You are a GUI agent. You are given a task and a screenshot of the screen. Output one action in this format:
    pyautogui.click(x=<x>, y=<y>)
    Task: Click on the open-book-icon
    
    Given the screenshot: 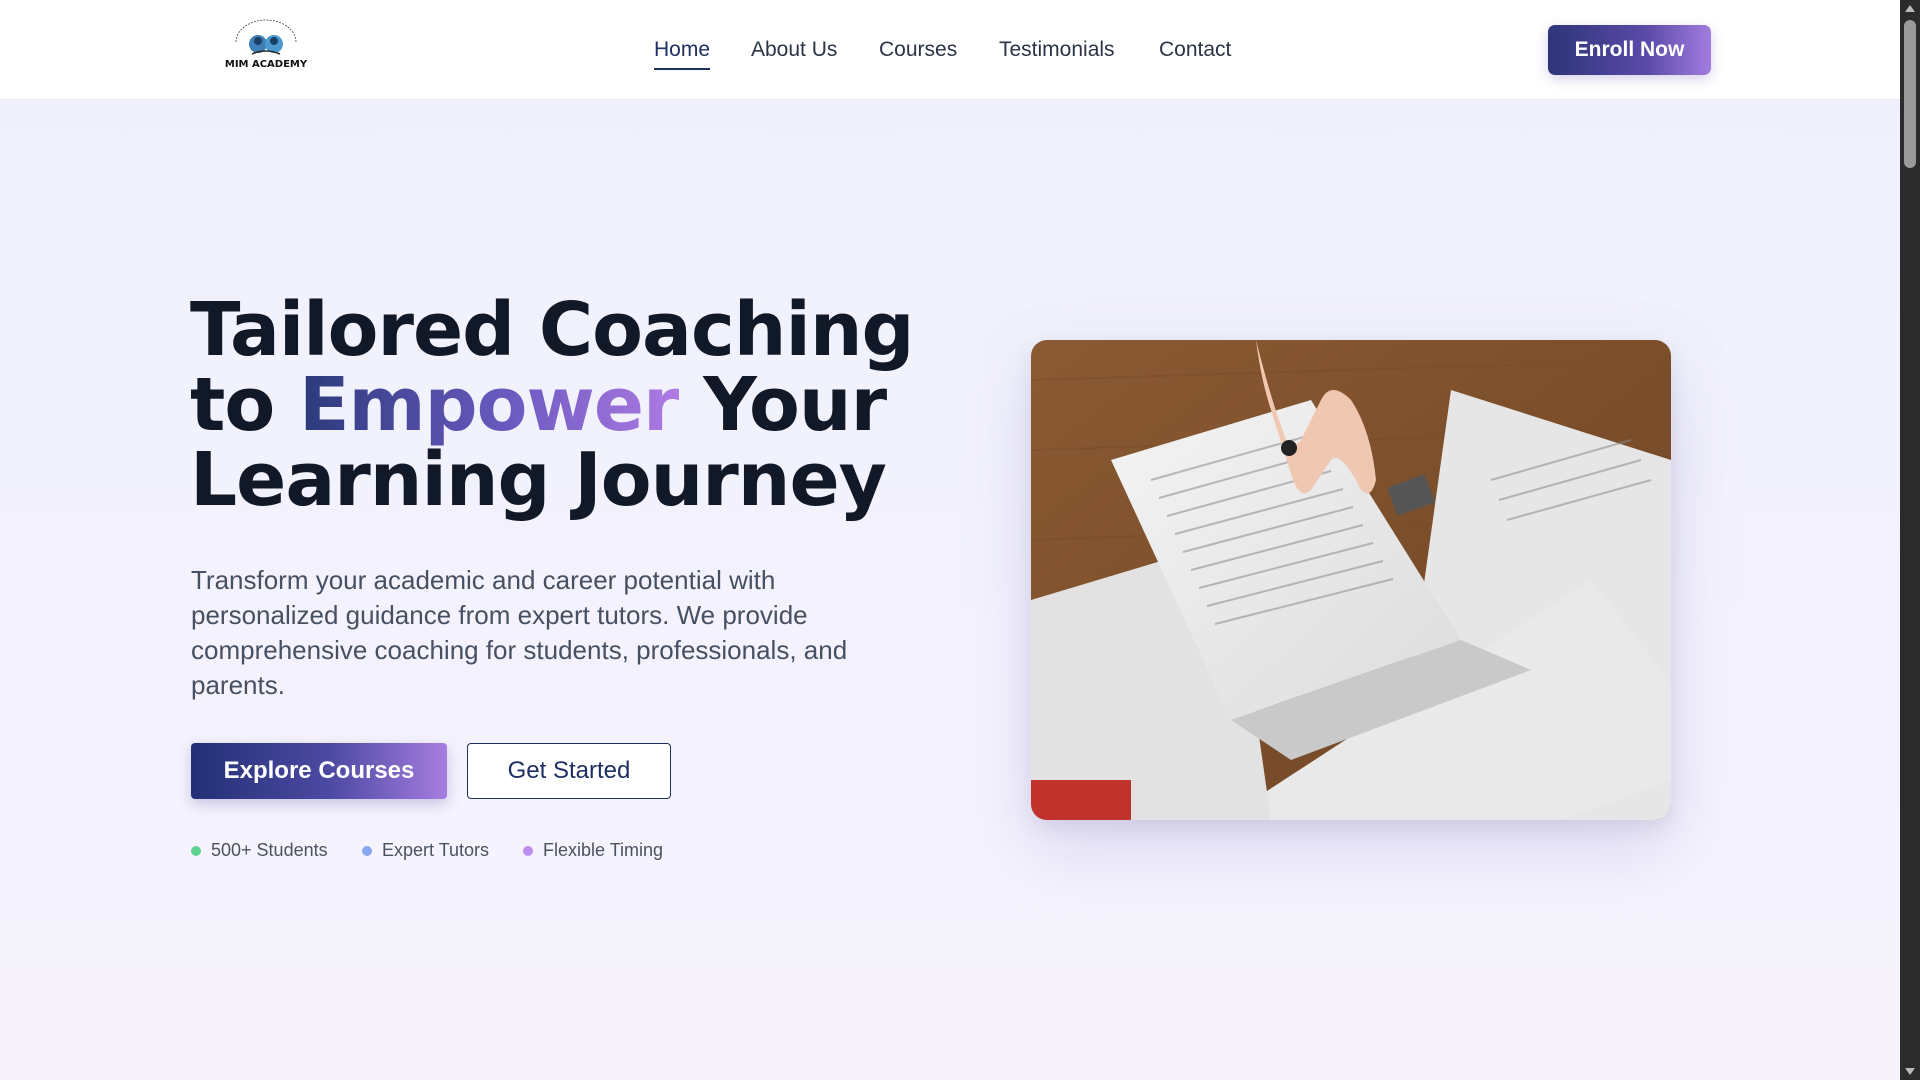 What is the action you would take?
    pyautogui.click(x=1351, y=580)
    